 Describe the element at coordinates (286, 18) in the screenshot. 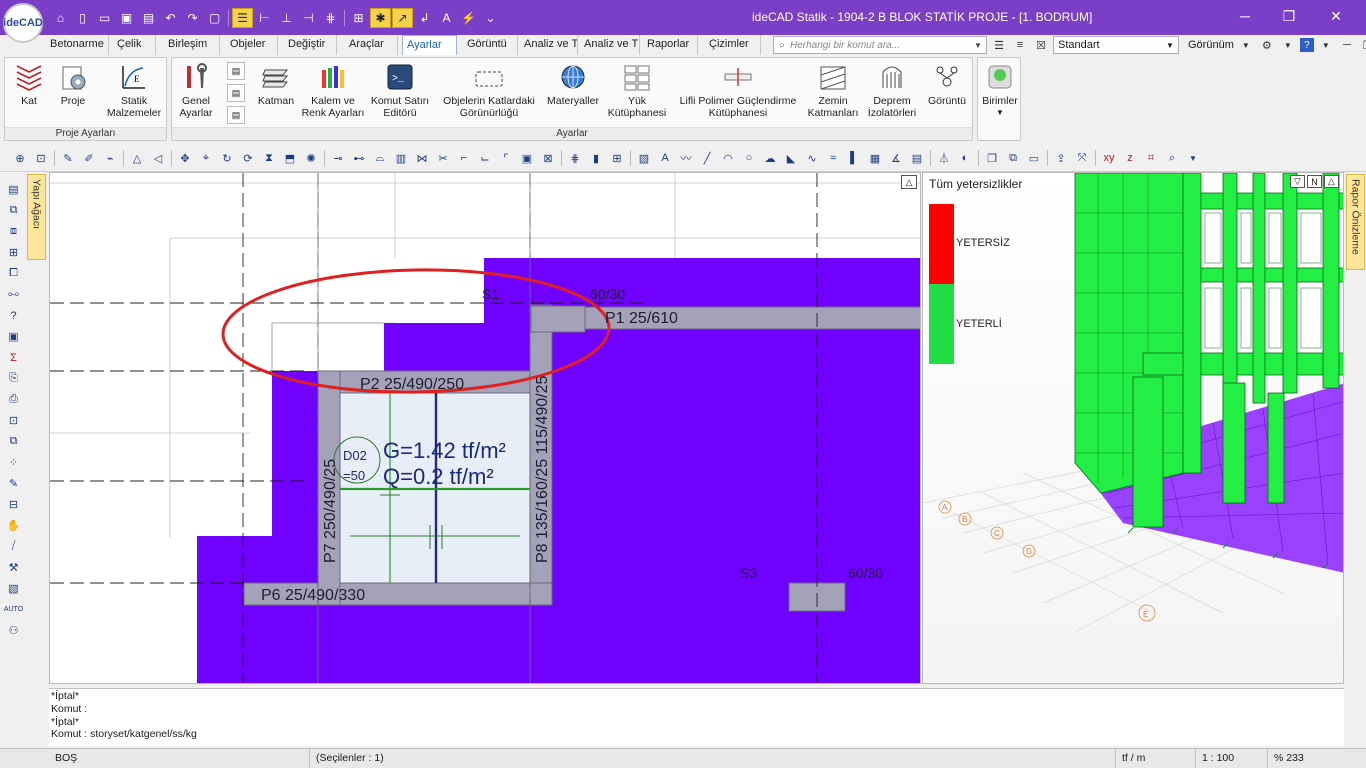

I see `ortho-icon: ⊥` at that location.